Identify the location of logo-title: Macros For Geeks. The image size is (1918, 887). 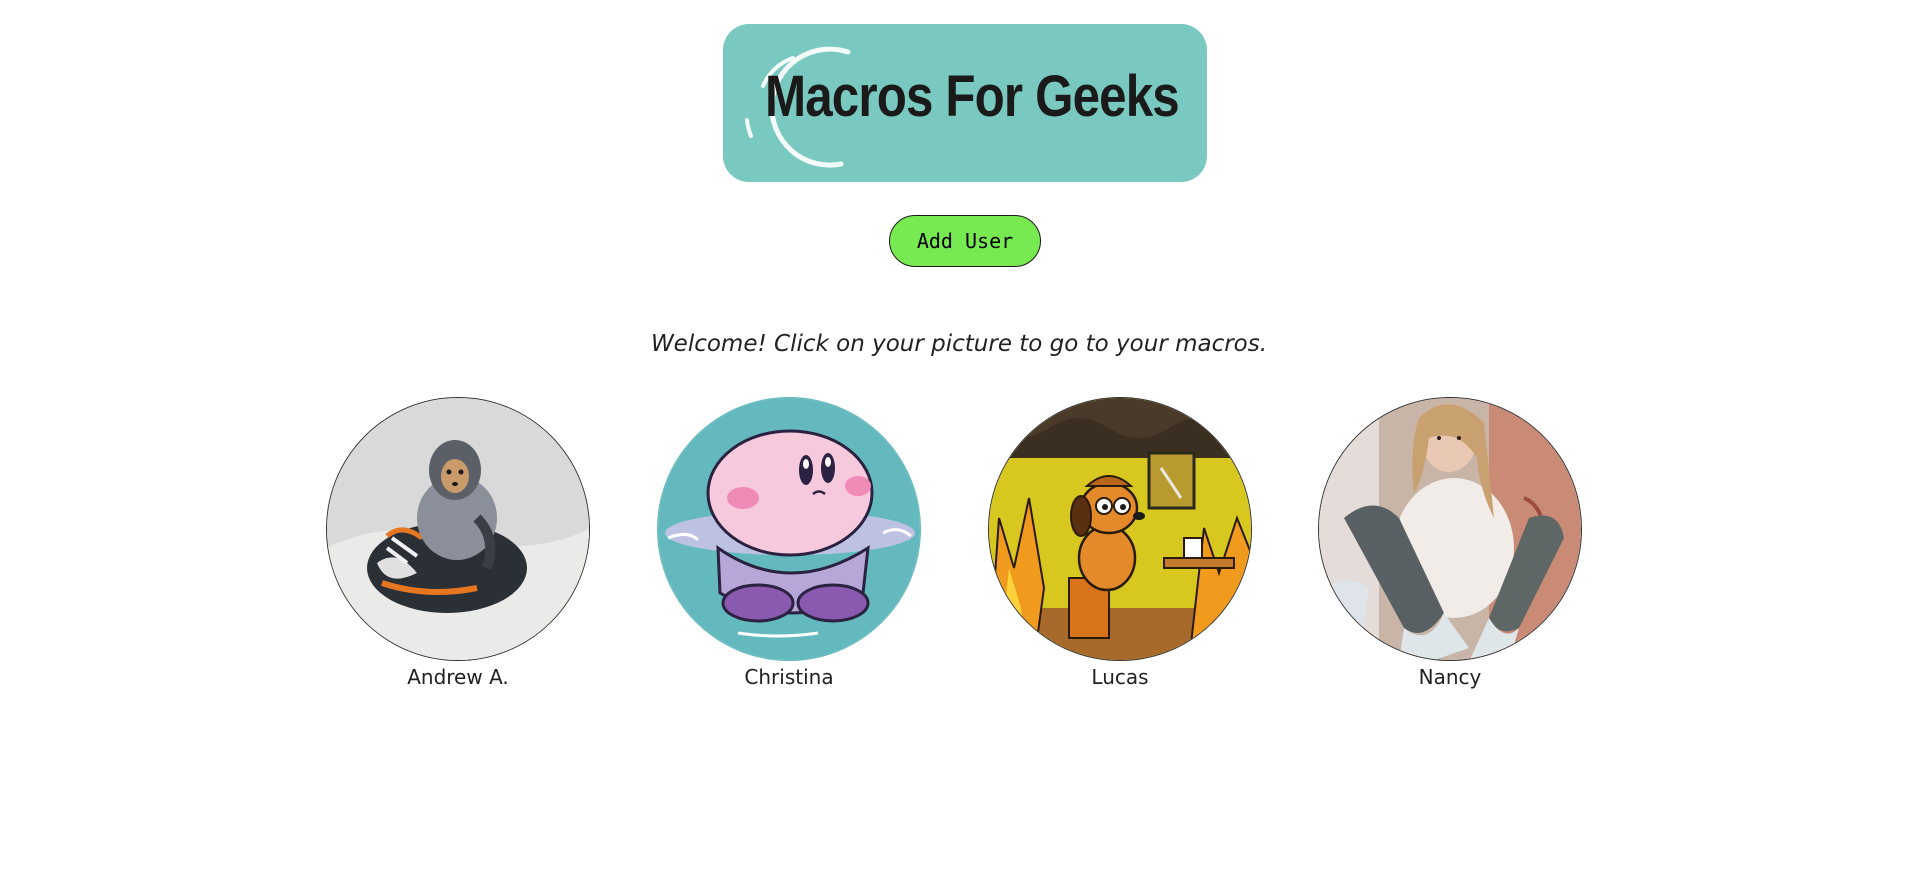
(972, 96).